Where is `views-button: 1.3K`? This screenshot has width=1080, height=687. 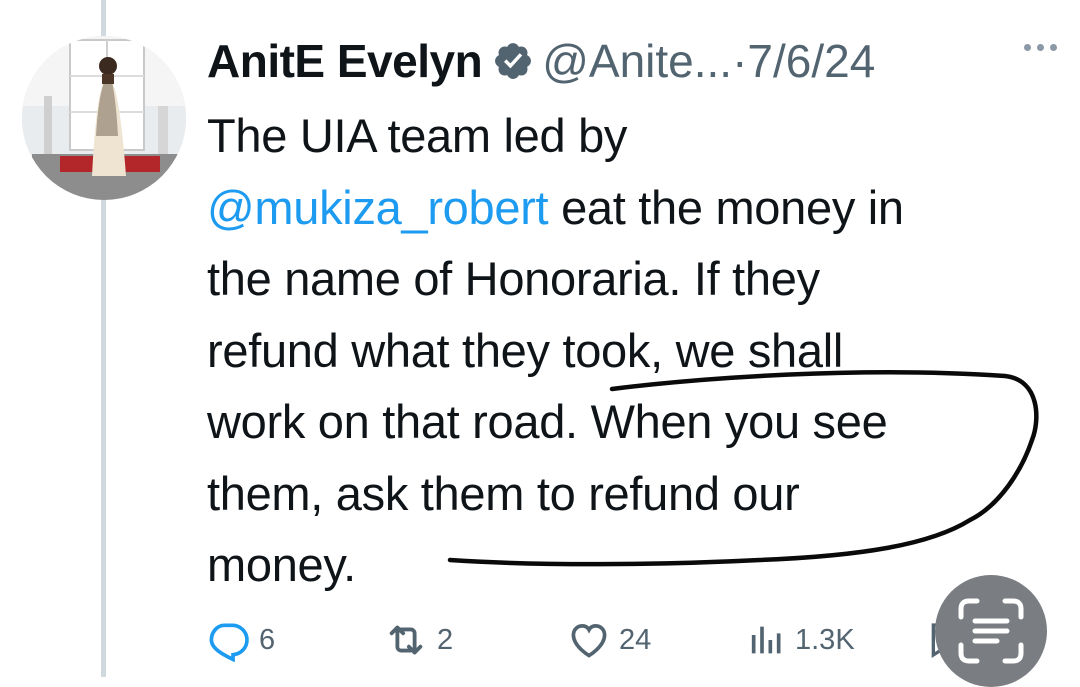
views-button: 1.3K is located at coordinates (801, 640).